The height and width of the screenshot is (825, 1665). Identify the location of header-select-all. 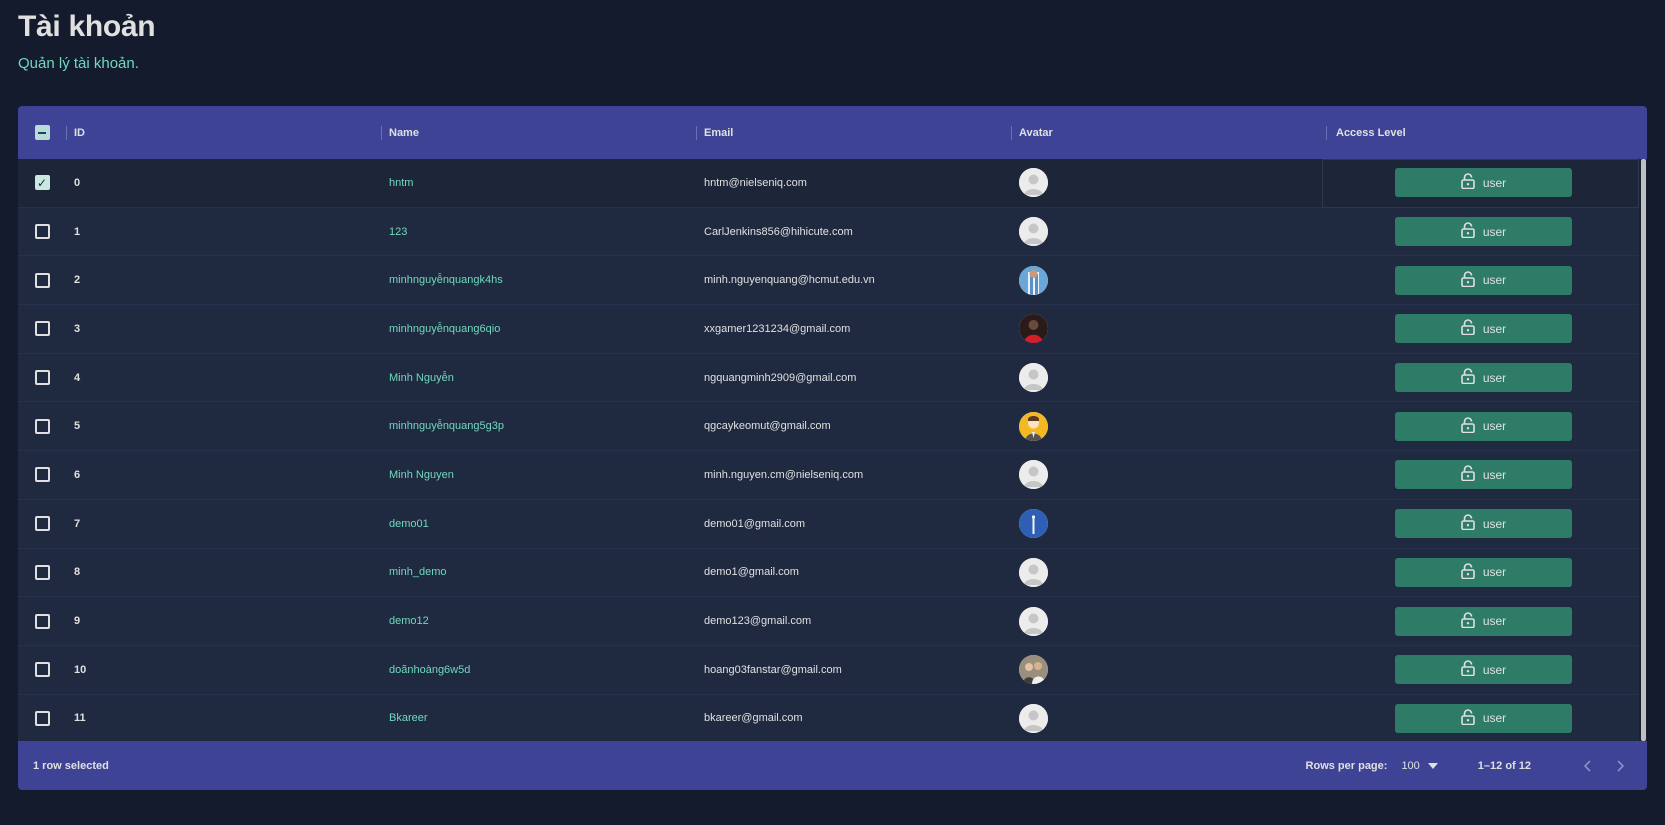
(42, 132).